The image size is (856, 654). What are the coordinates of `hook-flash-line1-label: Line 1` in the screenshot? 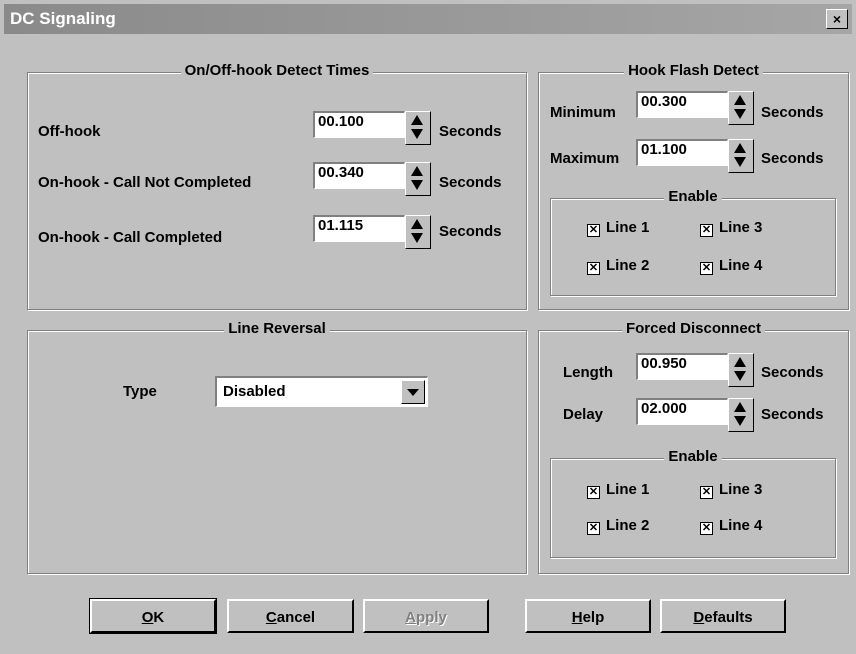 It's located at (628, 227).